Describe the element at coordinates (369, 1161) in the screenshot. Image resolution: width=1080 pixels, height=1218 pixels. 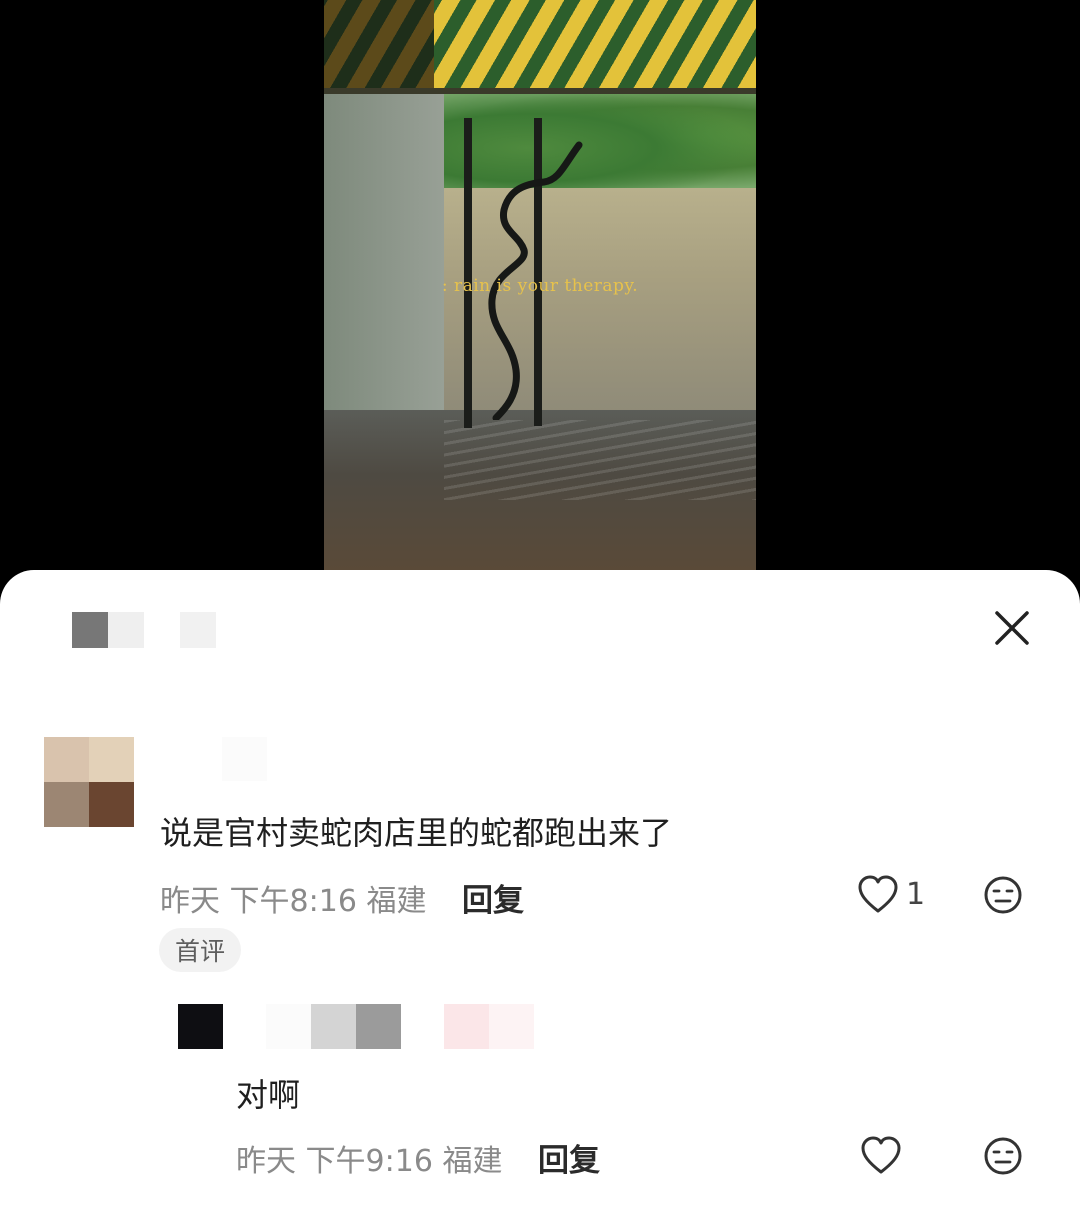
I see `reply-time-location: 昨天 下午9:16 福建` at that location.